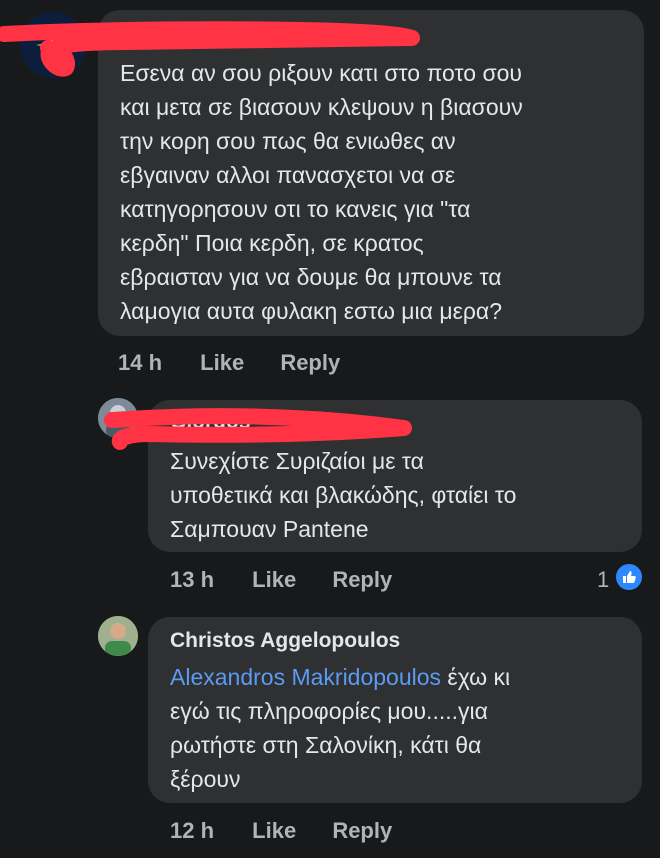 The width and height of the screenshot is (660, 858). I want to click on comment-actions: 14 h Like Reply, so click(229, 363).